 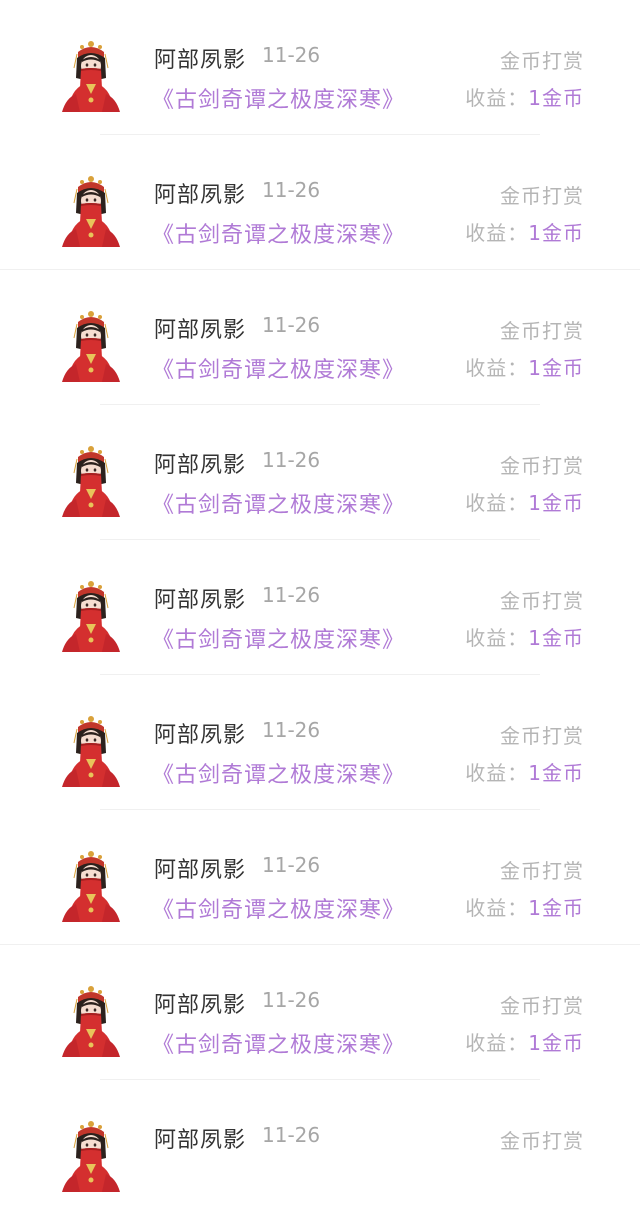 What do you see at coordinates (320, 1147) in the screenshot?
I see `list-item: 阿部夙影 11-26 金币打赏` at bounding box center [320, 1147].